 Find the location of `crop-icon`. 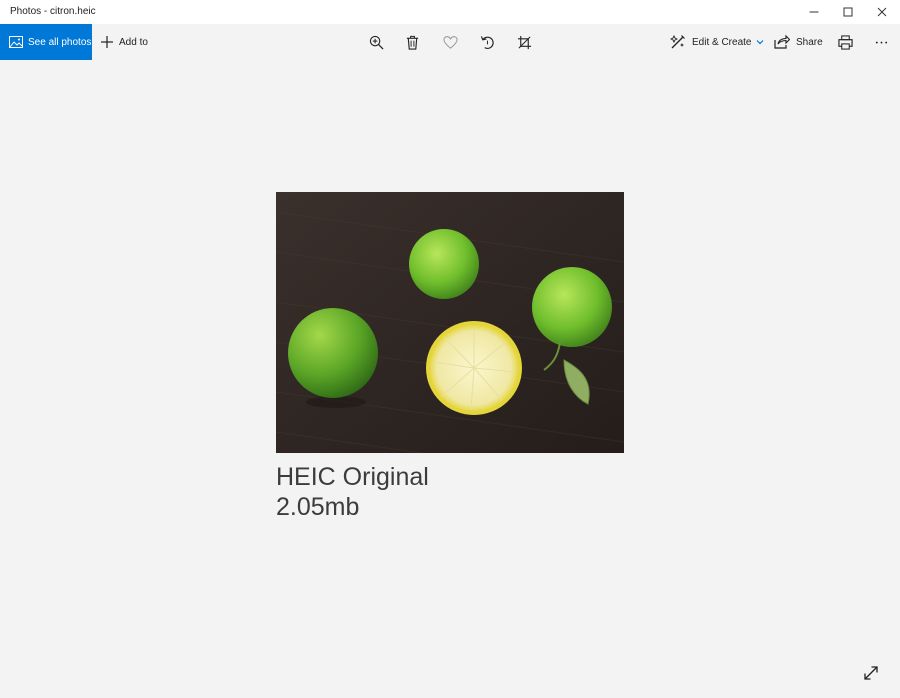

crop-icon is located at coordinates (524, 42).